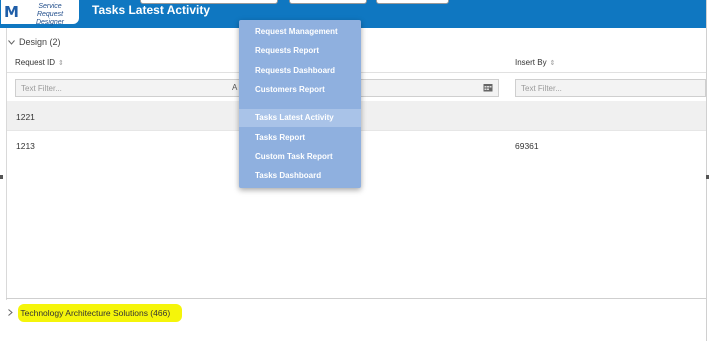  What do you see at coordinates (706, 170) in the screenshot?
I see `splitter` at bounding box center [706, 170].